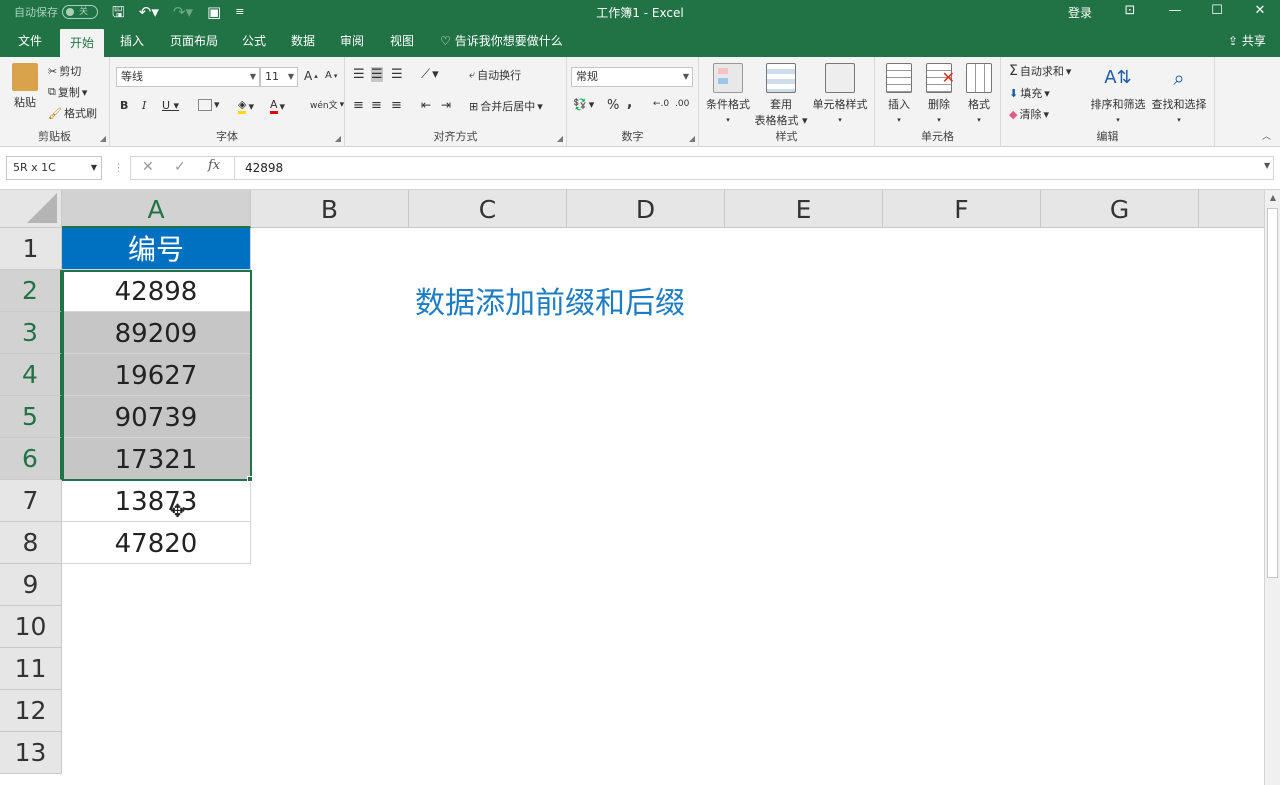 The image size is (1280, 785). What do you see at coordinates (430, 74) in the screenshot?
I see `orientation-button: ⟋ ▾` at bounding box center [430, 74].